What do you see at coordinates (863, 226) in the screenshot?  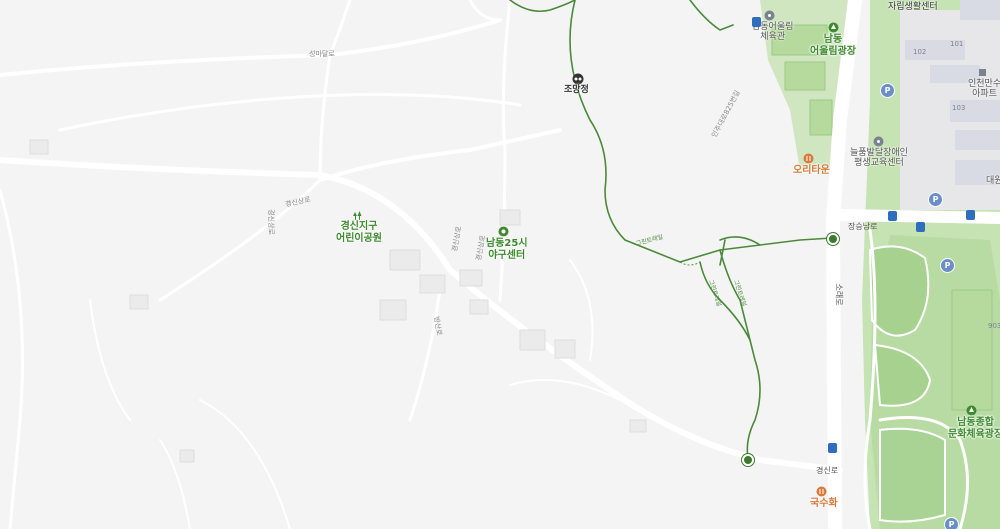 I see `road-label-jangseungnam: 장승남로` at bounding box center [863, 226].